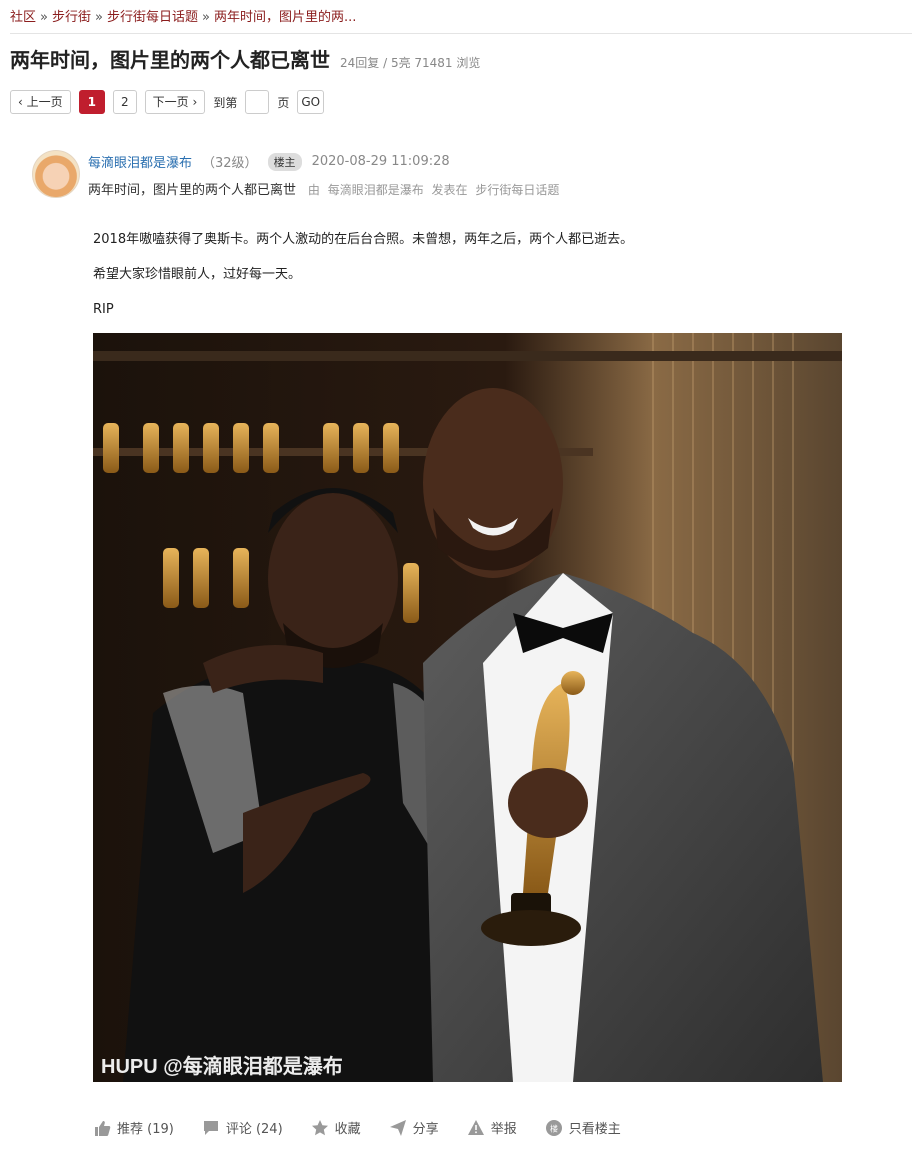 Image resolution: width=922 pixels, height=1149 pixels. I want to click on prev-page-button: ‹ 上一页, so click(40, 102).